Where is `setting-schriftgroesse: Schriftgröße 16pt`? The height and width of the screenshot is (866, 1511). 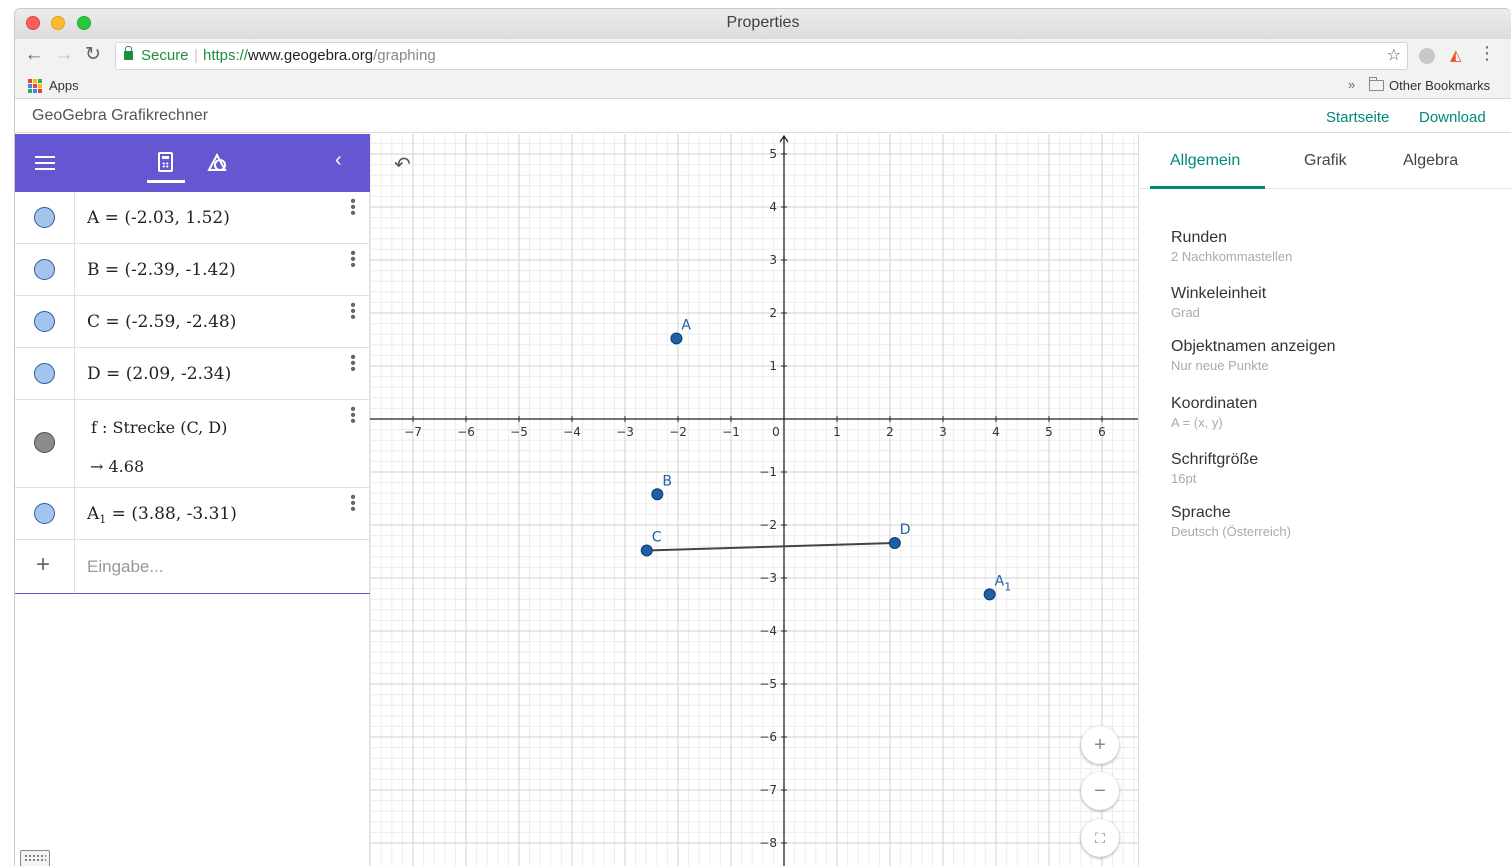
setting-schriftgroesse: Schriftgröße 16pt is located at coordinates (1214, 468).